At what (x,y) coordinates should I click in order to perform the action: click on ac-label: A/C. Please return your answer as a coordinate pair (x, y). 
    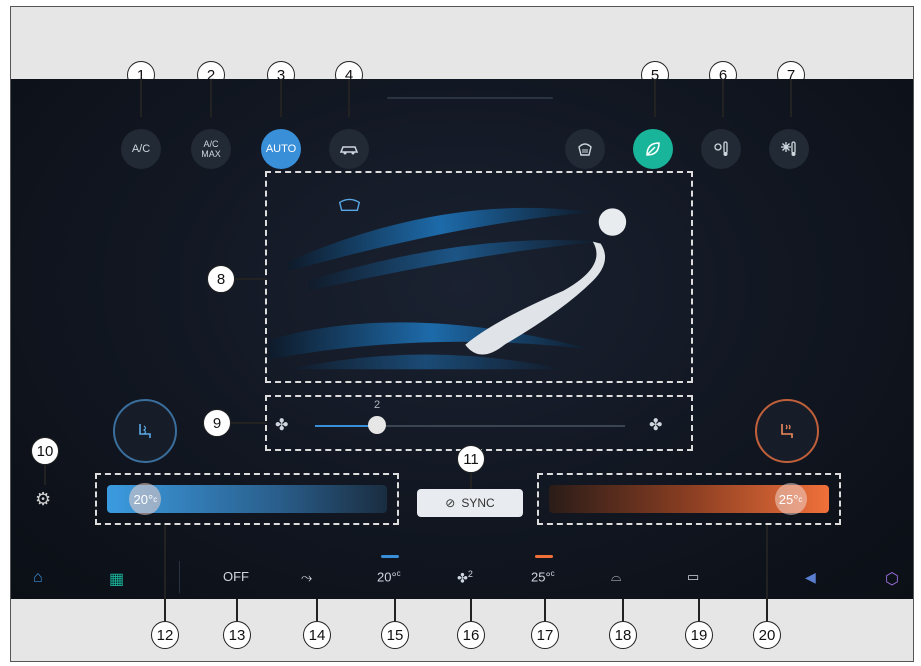
    Looking at the image, I should click on (141, 149).